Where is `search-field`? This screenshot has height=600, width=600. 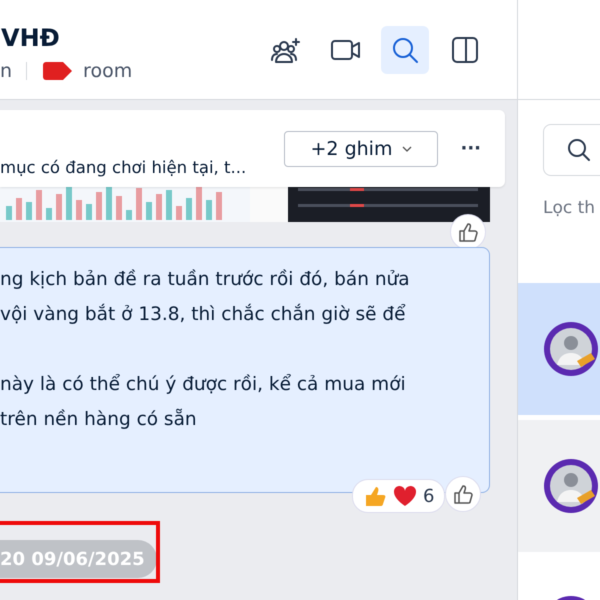 search-field is located at coordinates (571, 150).